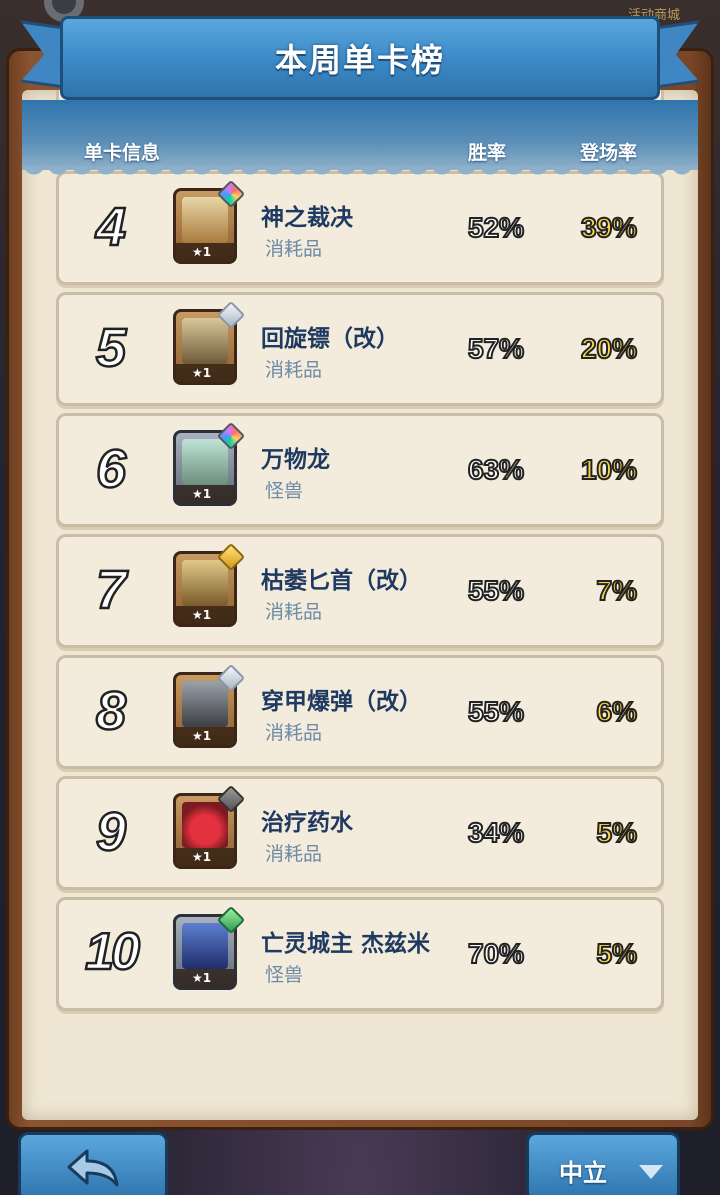 This screenshot has width=720, height=1195. I want to click on win-rate-value: 52%, so click(496, 227).